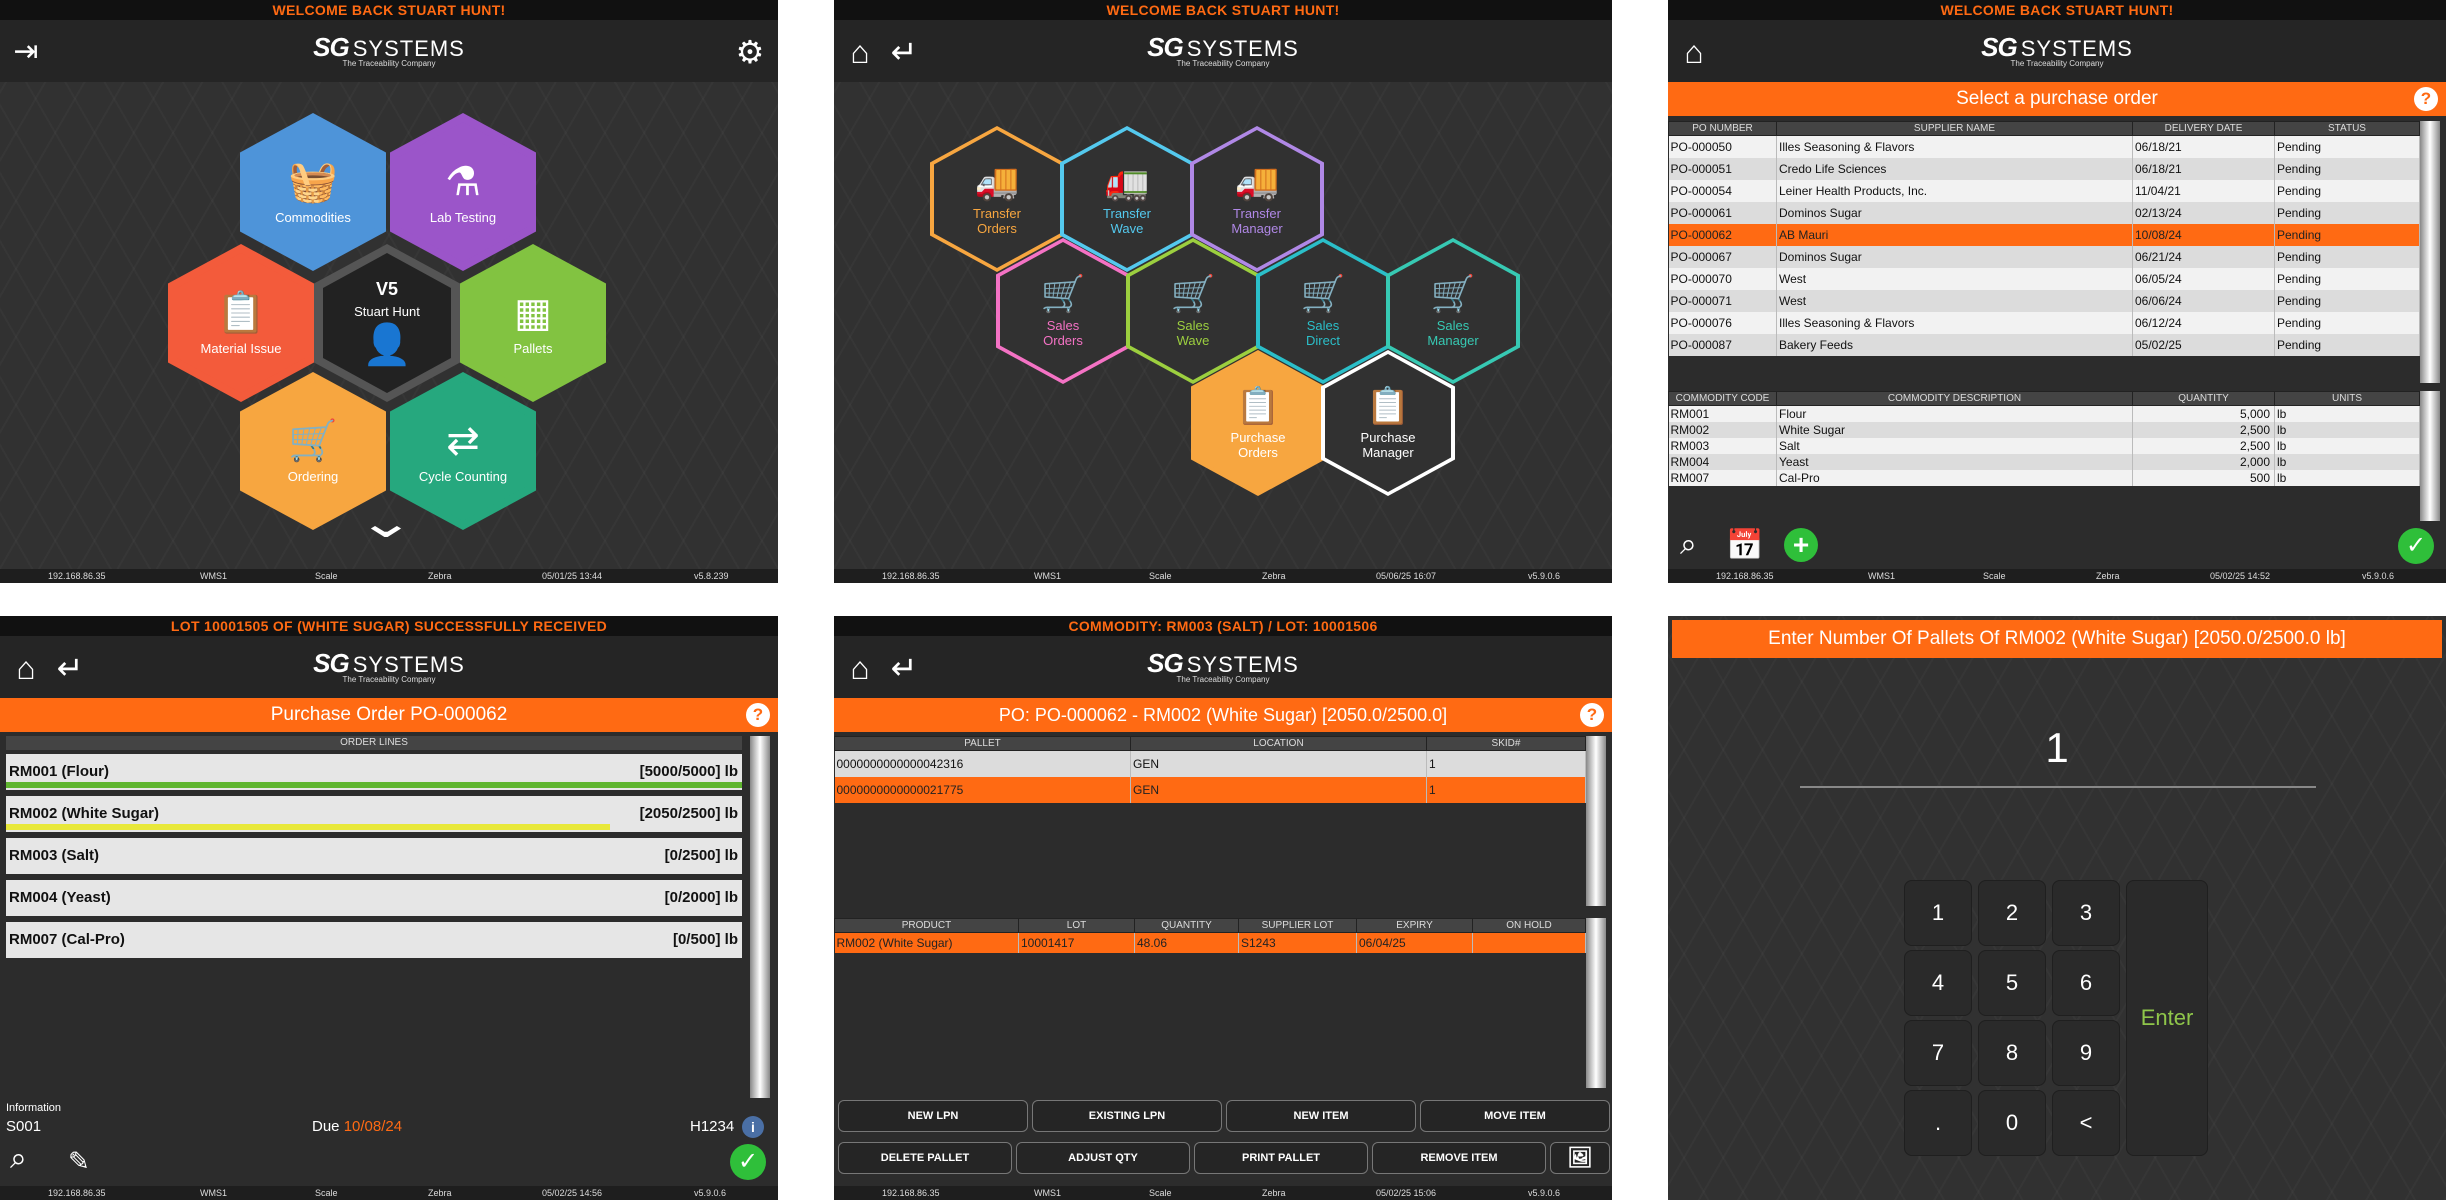  Describe the element at coordinates (925, 1158) in the screenshot. I see `delete-pallet-button: DELETE PALLET` at that location.